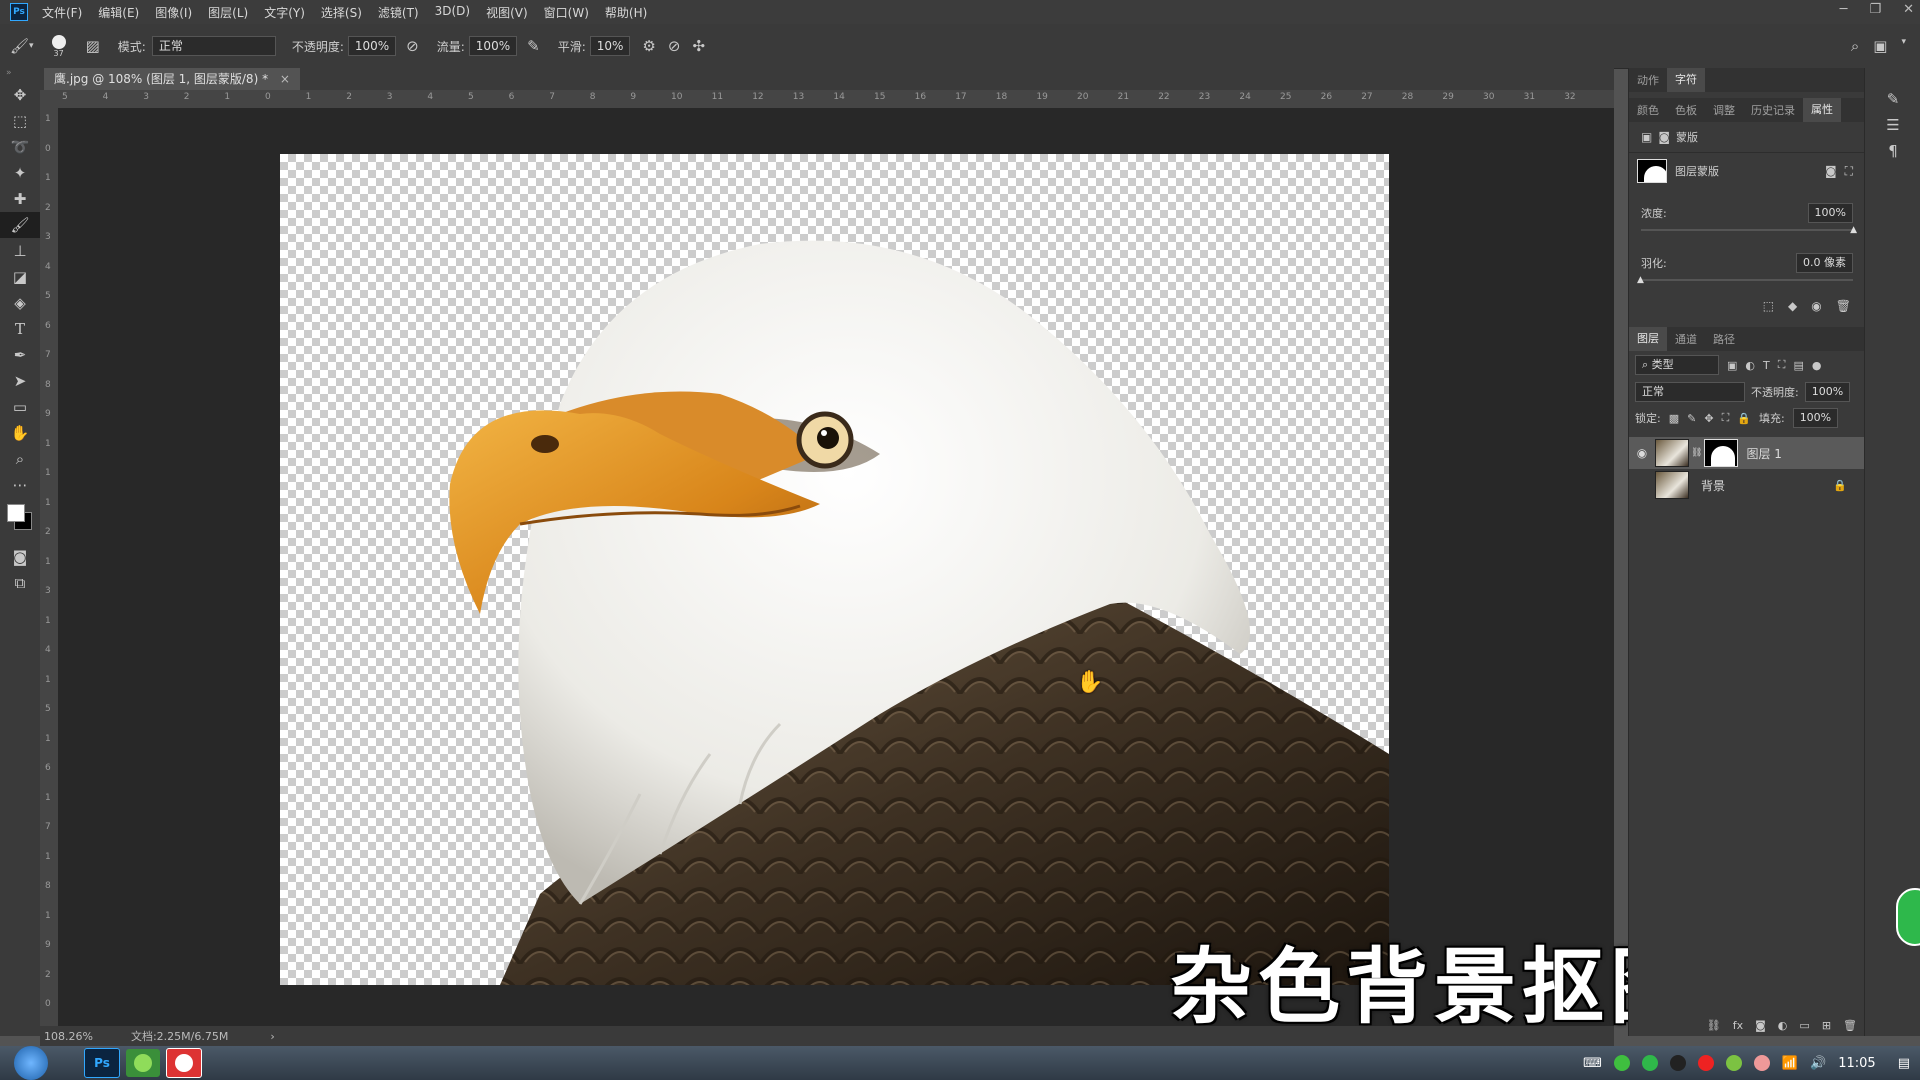  What do you see at coordinates (1733, 1063) in the screenshot?
I see `security-icon` at bounding box center [1733, 1063].